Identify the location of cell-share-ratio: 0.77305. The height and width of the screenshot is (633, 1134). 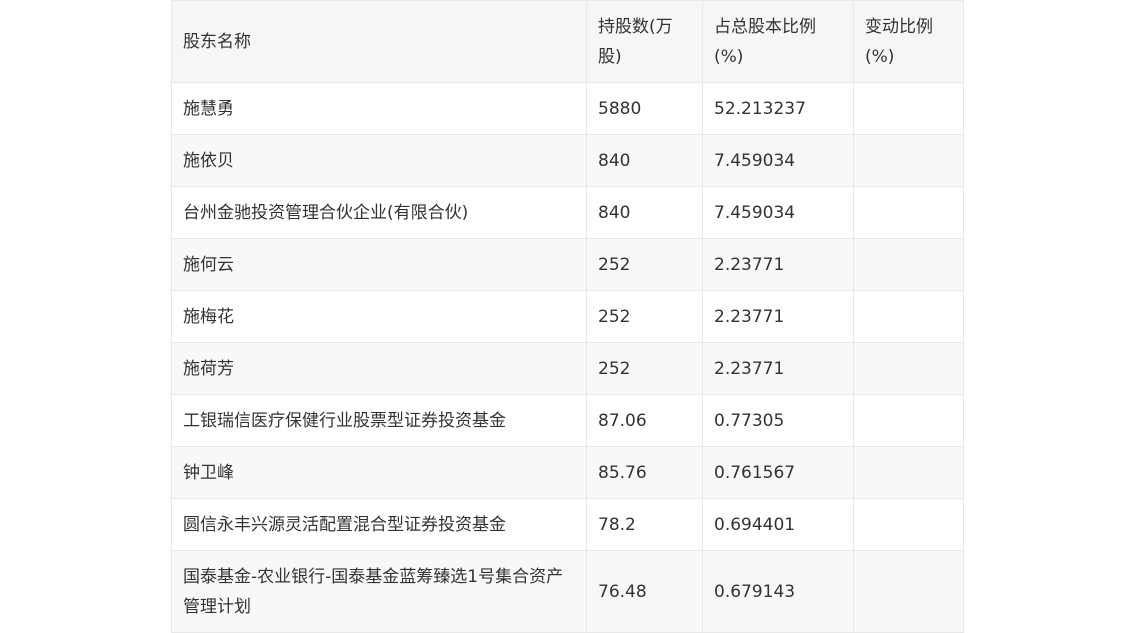
(778, 420).